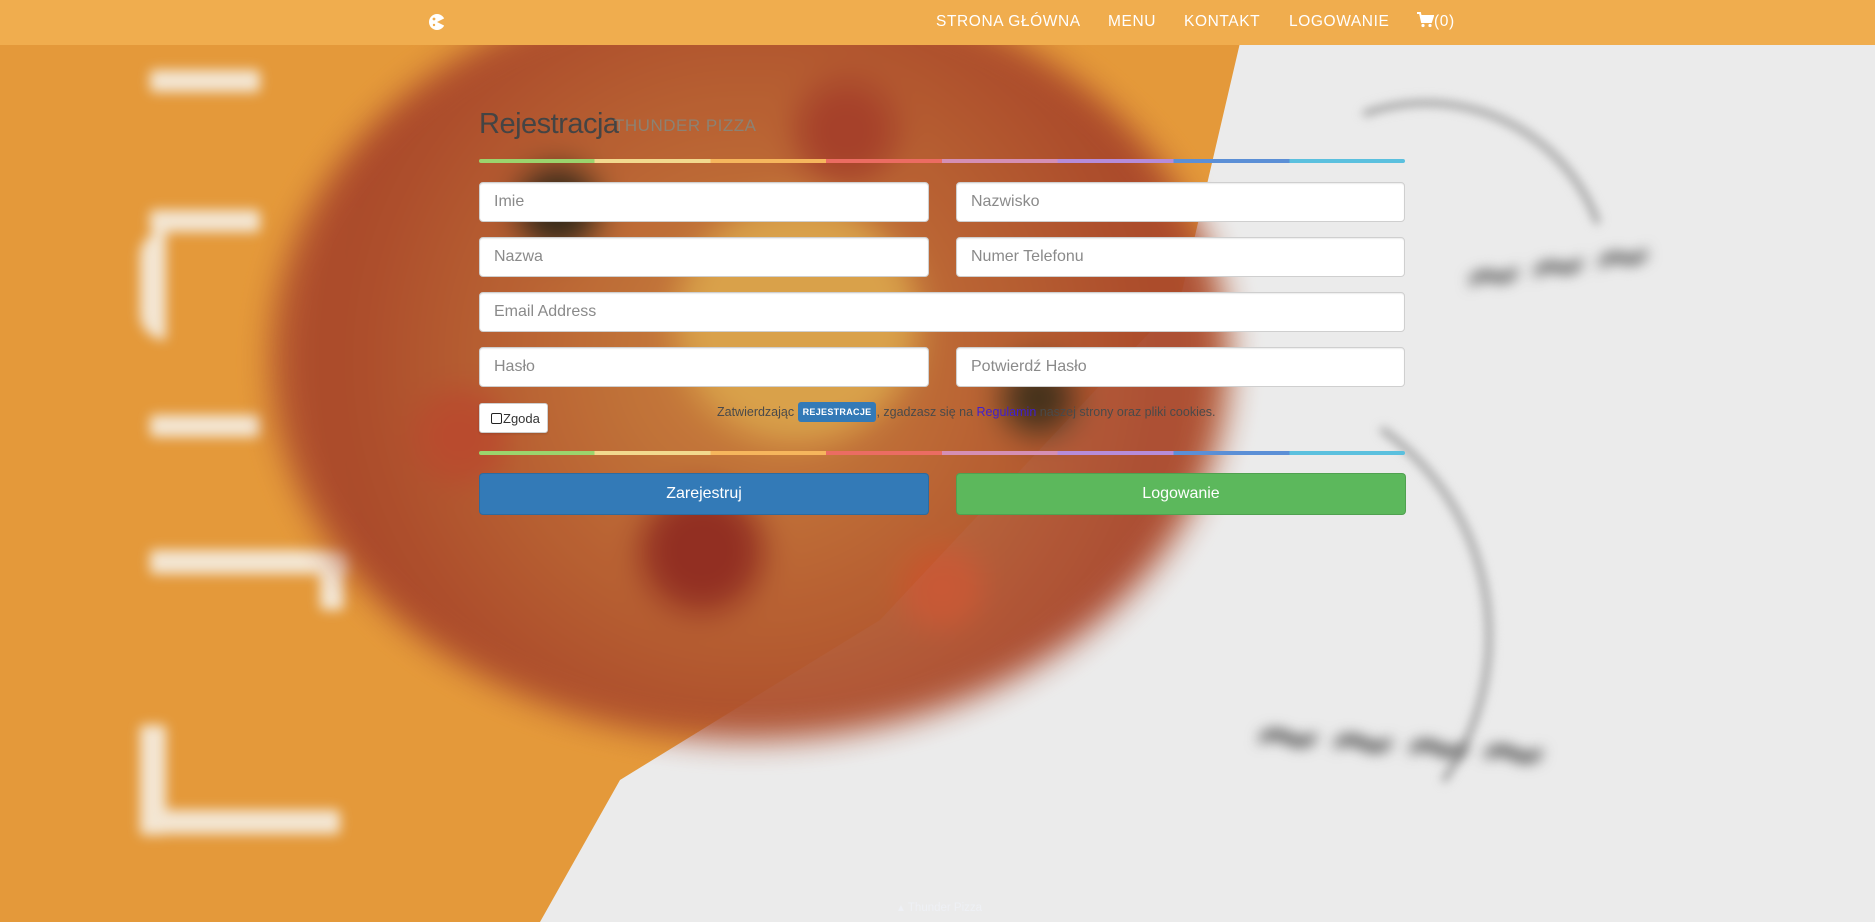  Describe the element at coordinates (1339, 22) in the screenshot. I see `nav-login-link: LOGOWANIE` at that location.